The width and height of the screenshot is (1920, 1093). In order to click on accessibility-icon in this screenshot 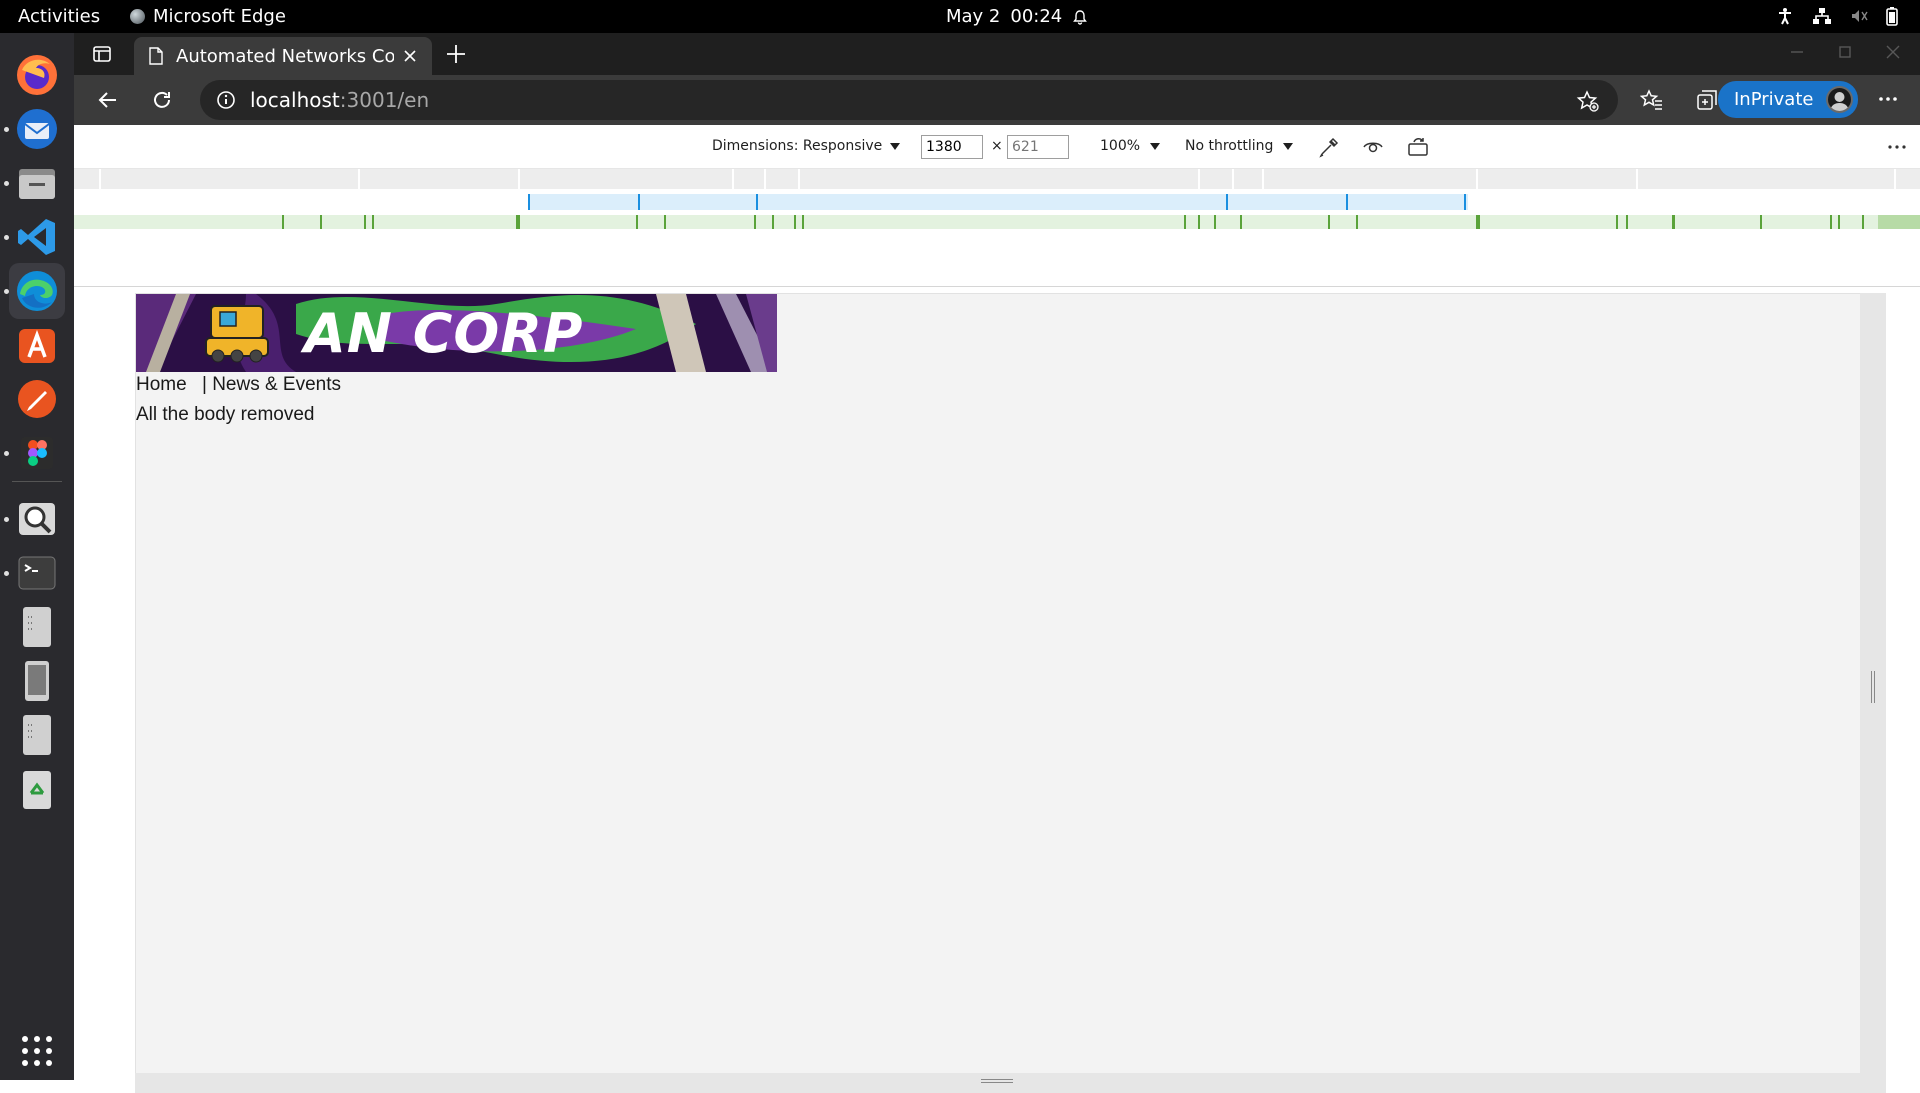, I will do `click(1785, 16)`.